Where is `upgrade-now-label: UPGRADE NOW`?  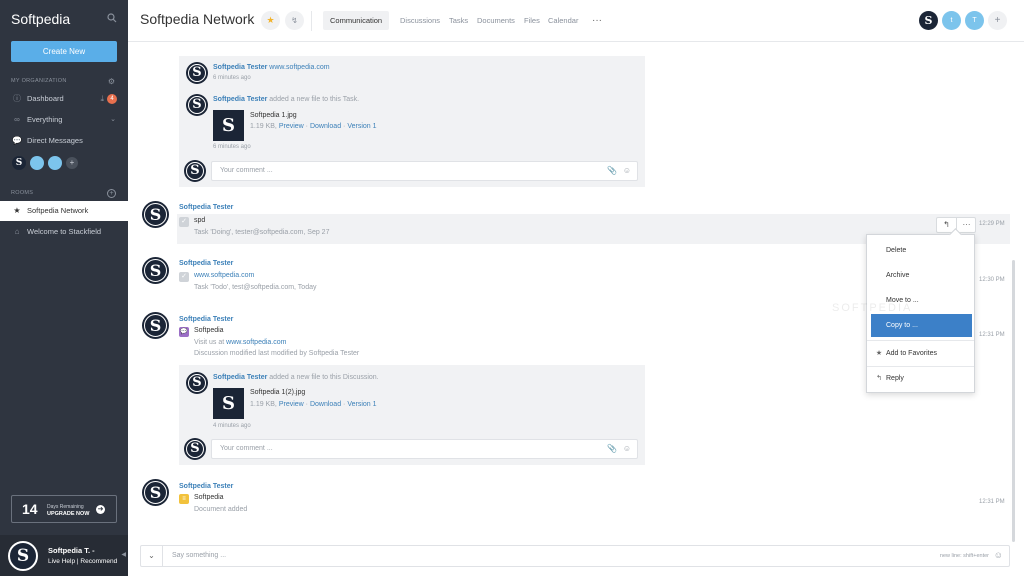 upgrade-now-label: UPGRADE NOW is located at coordinates (68, 514).